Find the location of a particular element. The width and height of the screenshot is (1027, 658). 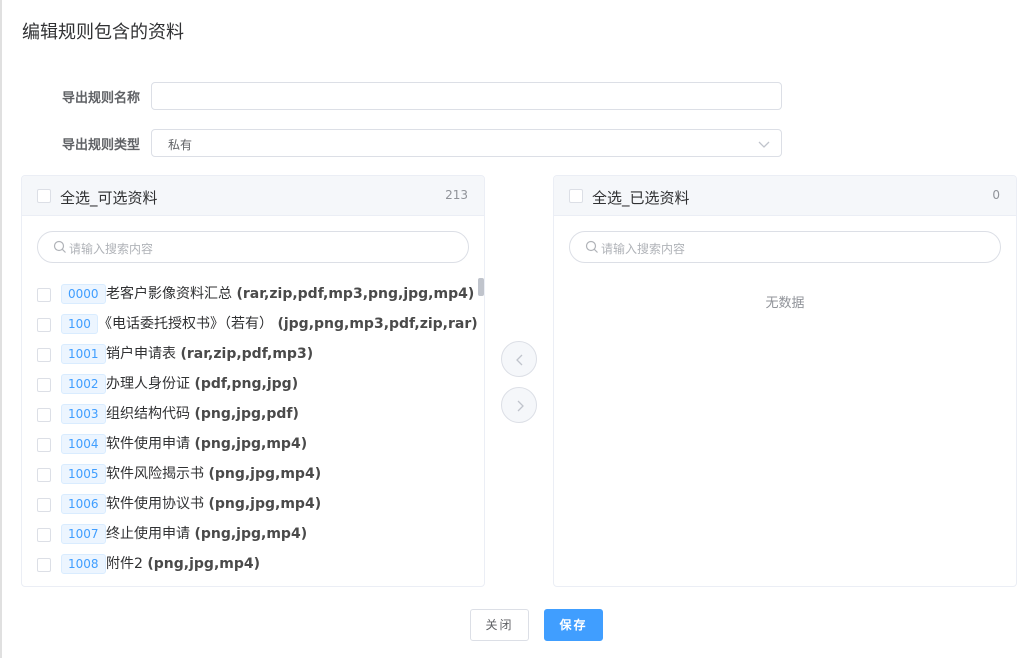

item-label: 终止使用申请 (png,jpg,mp4) is located at coordinates (206, 533).